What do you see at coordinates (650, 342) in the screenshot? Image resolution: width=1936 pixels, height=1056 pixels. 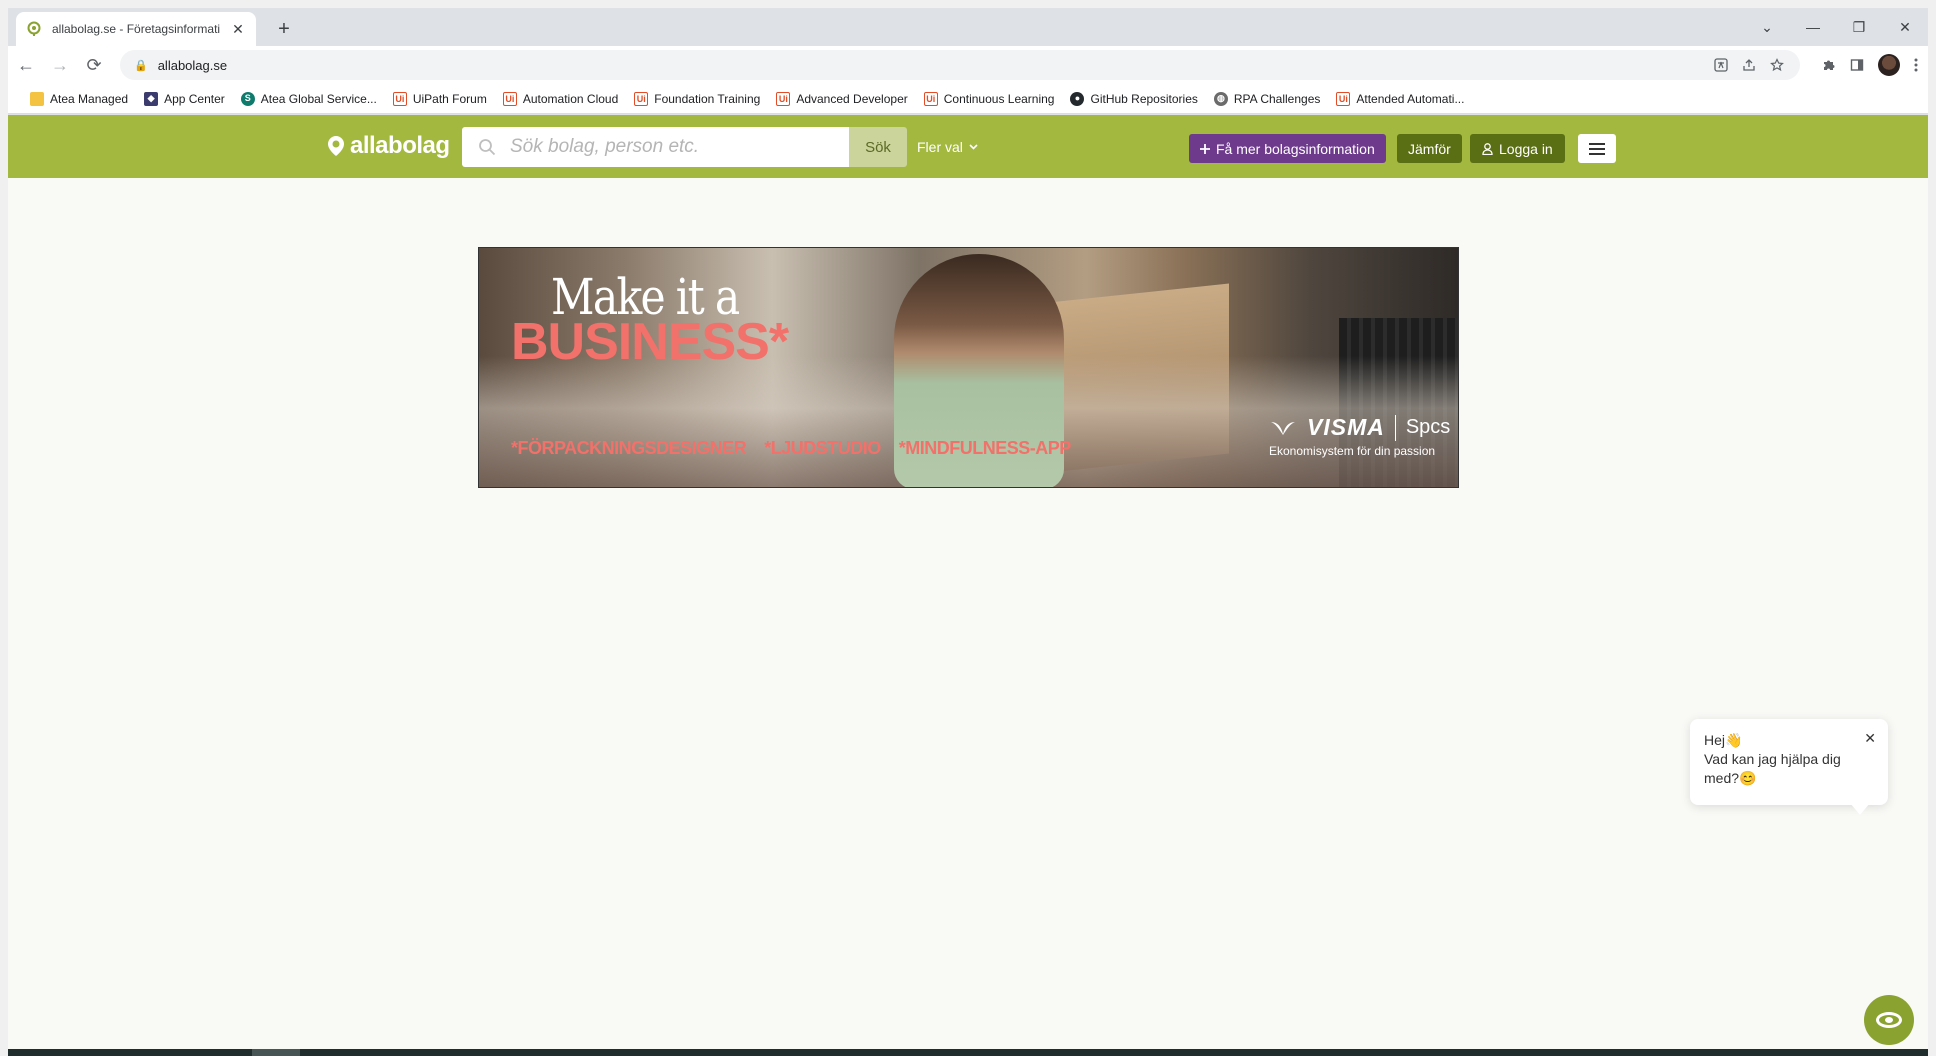 I see `ad-headline-2: BUSINESS*` at bounding box center [650, 342].